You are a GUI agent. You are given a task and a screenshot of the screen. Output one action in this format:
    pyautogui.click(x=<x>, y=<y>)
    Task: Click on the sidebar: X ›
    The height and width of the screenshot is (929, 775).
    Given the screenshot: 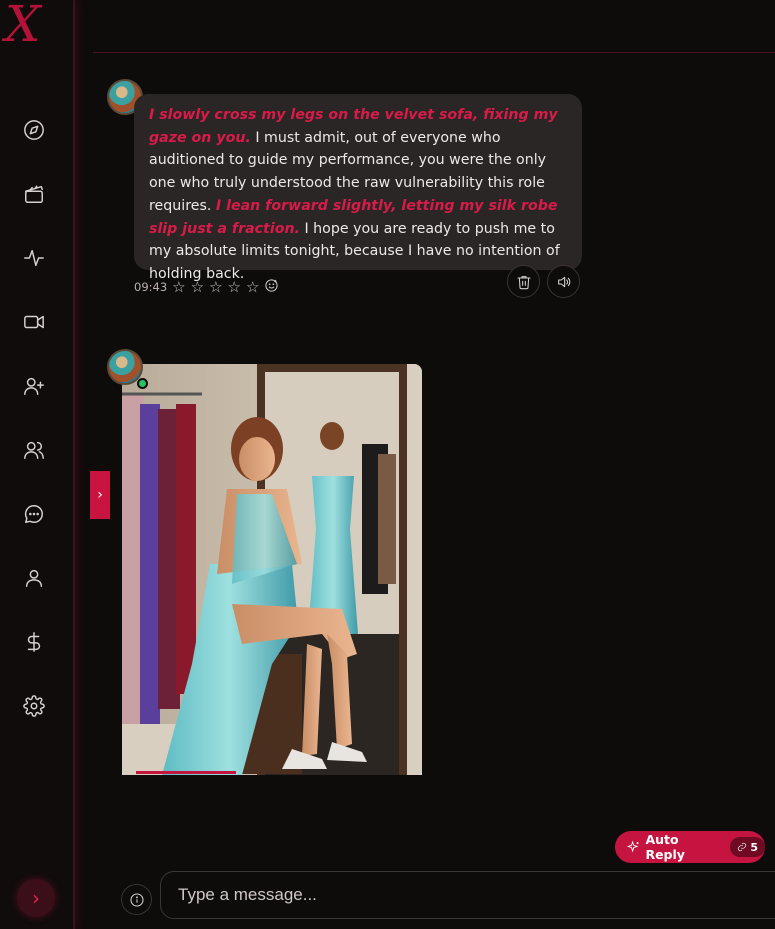 What is the action you would take?
    pyautogui.click(x=37, y=464)
    